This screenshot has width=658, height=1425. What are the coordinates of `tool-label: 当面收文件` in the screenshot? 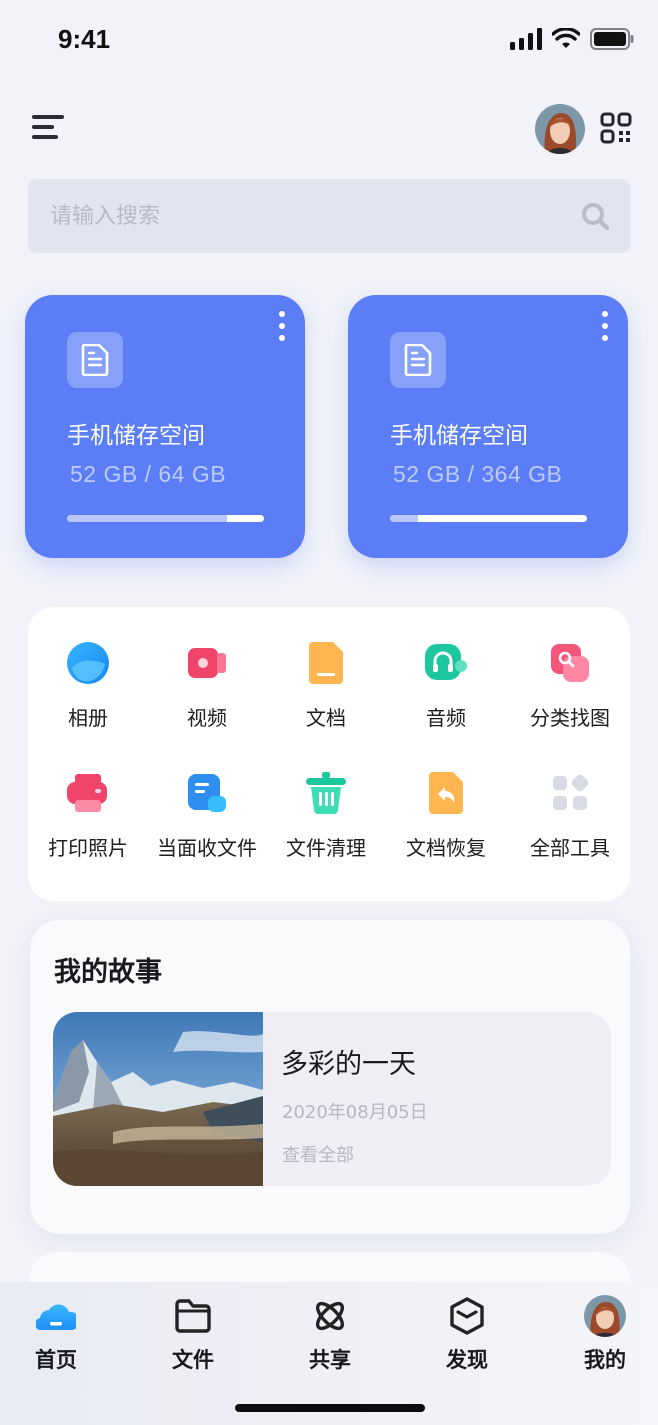 It's located at (207, 848).